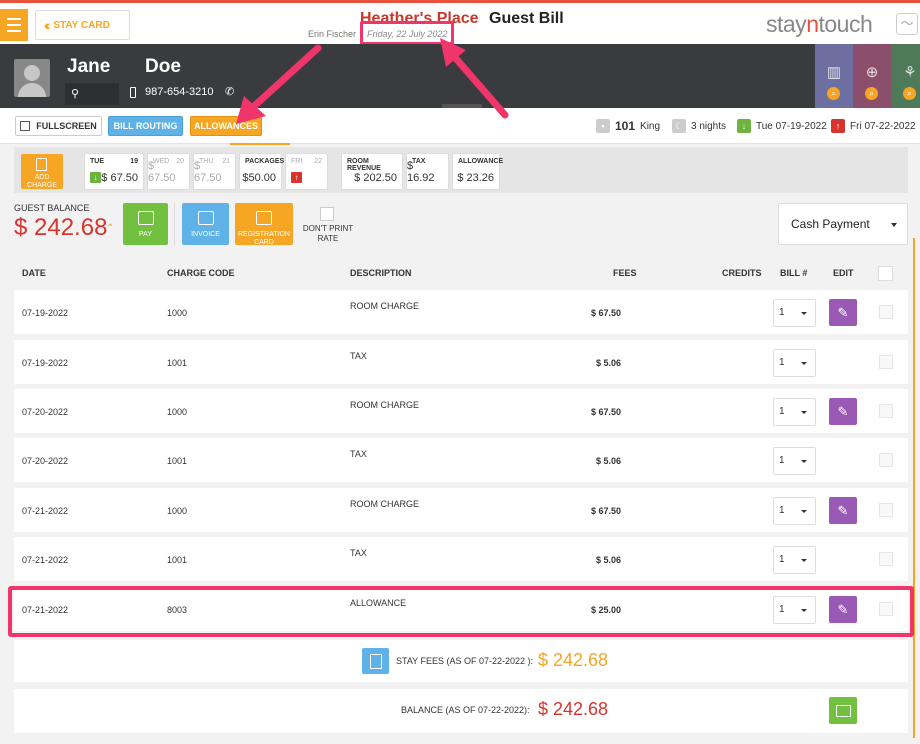  Describe the element at coordinates (163, 66) in the screenshot. I see `guest-last-name: Doe` at that location.